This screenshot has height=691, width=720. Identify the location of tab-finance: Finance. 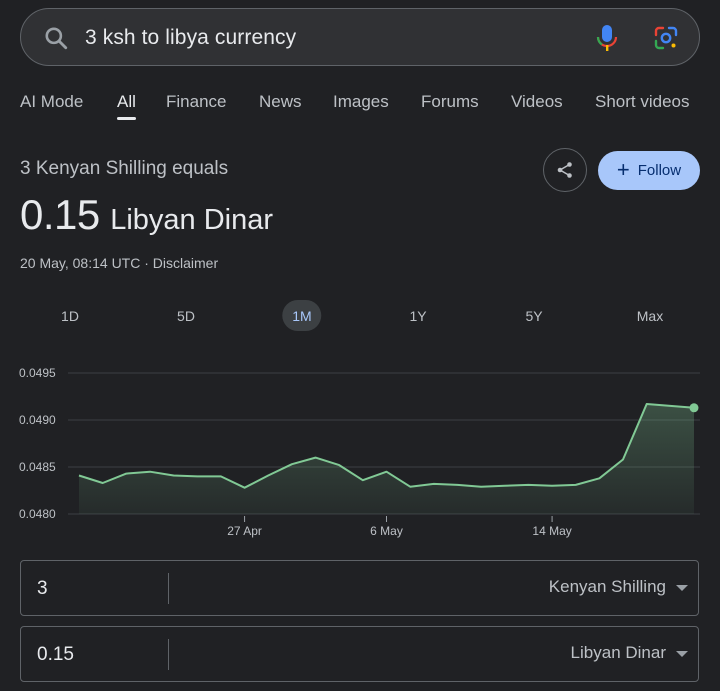
(196, 102).